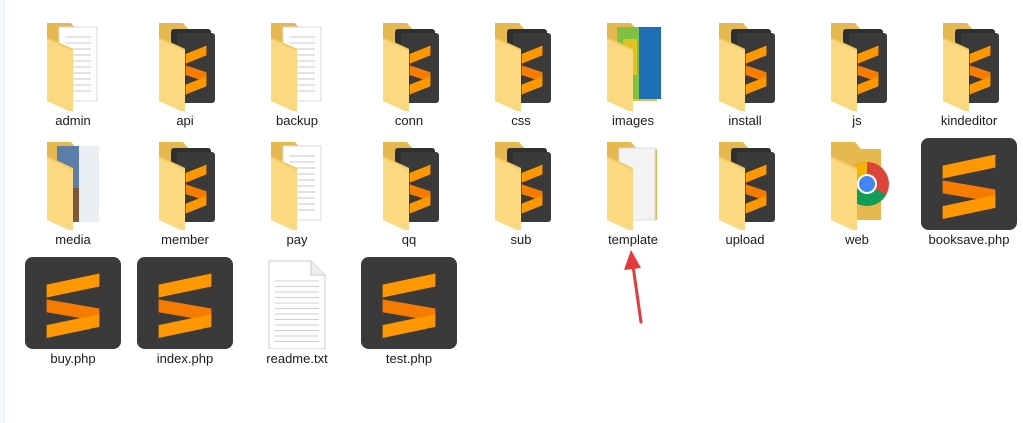 The height and width of the screenshot is (423, 1023). I want to click on item-label: buy.php, so click(73, 358).